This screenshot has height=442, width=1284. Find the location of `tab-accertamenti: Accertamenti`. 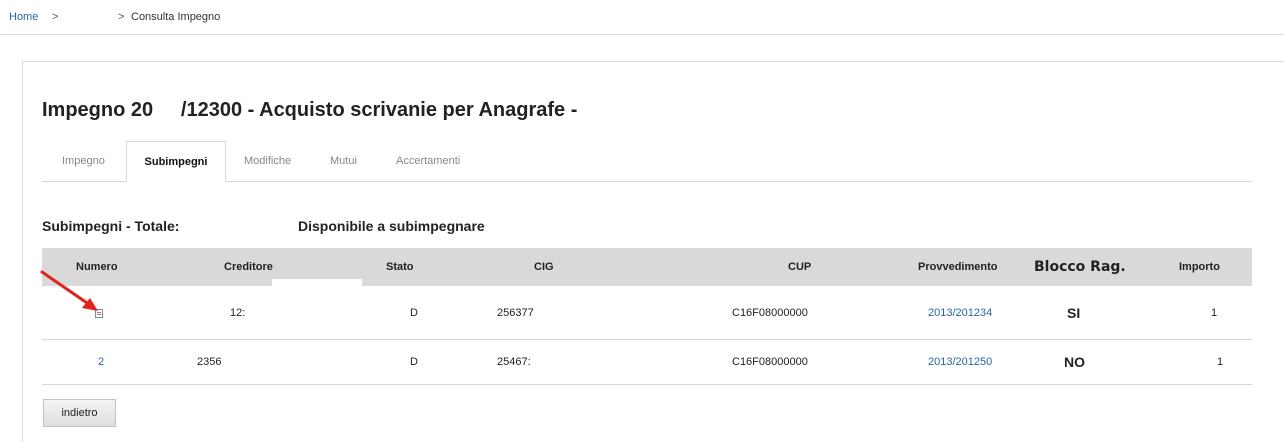

tab-accertamenti: Accertamenti is located at coordinates (428, 161).